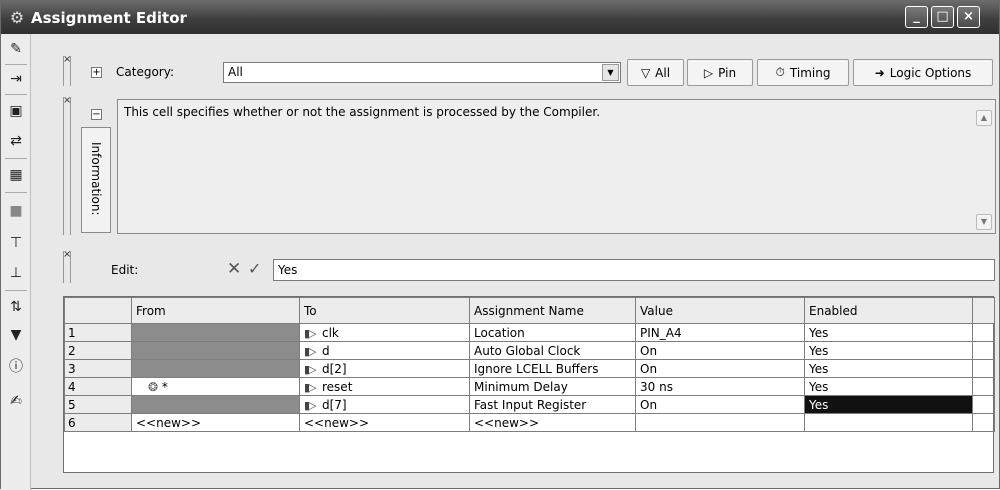 Image resolution: width=1000 pixels, height=490 pixels. What do you see at coordinates (916, 17) in the screenshot?
I see `minimize-button: _` at bounding box center [916, 17].